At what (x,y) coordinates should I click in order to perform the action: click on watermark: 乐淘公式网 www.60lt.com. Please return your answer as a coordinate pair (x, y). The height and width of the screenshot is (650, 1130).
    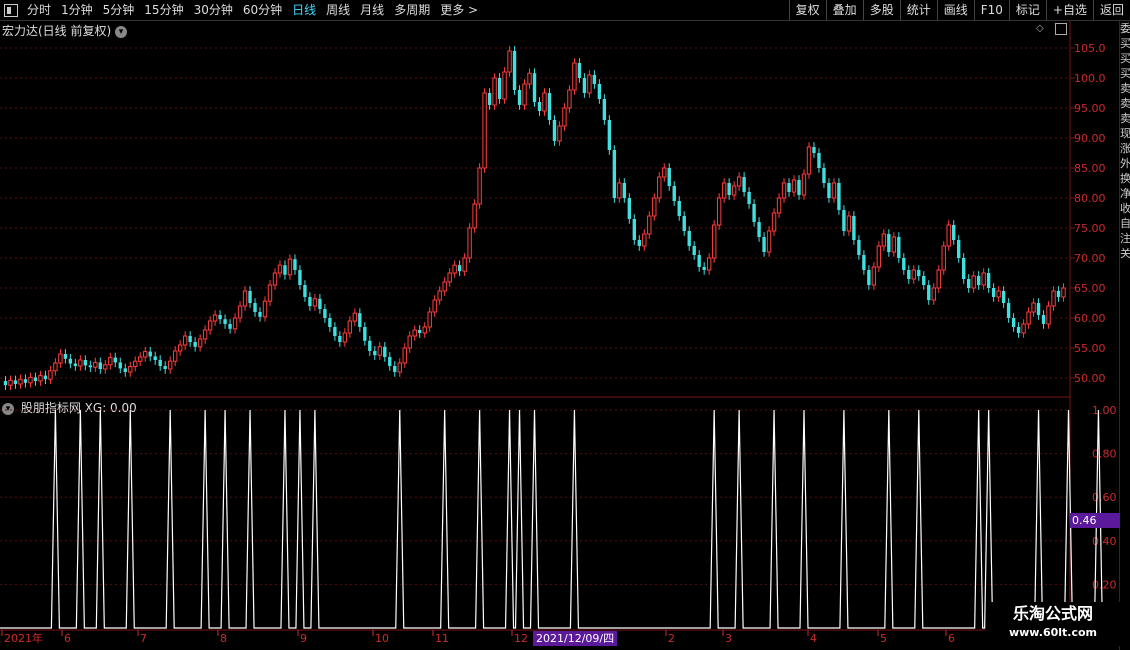
    Looking at the image, I should click on (1053, 624).